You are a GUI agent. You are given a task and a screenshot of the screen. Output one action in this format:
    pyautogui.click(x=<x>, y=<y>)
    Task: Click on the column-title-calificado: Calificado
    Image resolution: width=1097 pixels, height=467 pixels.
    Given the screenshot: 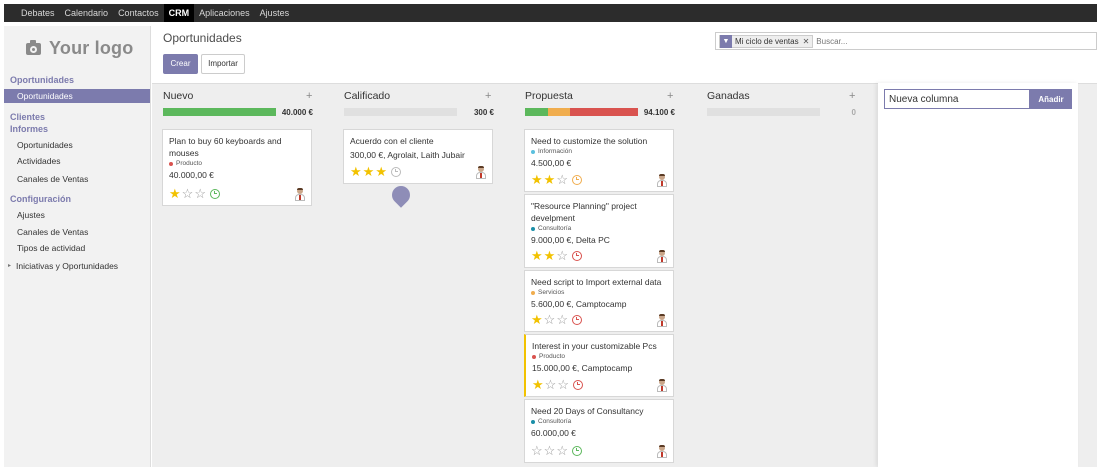 What is the action you would take?
    pyautogui.click(x=367, y=96)
    